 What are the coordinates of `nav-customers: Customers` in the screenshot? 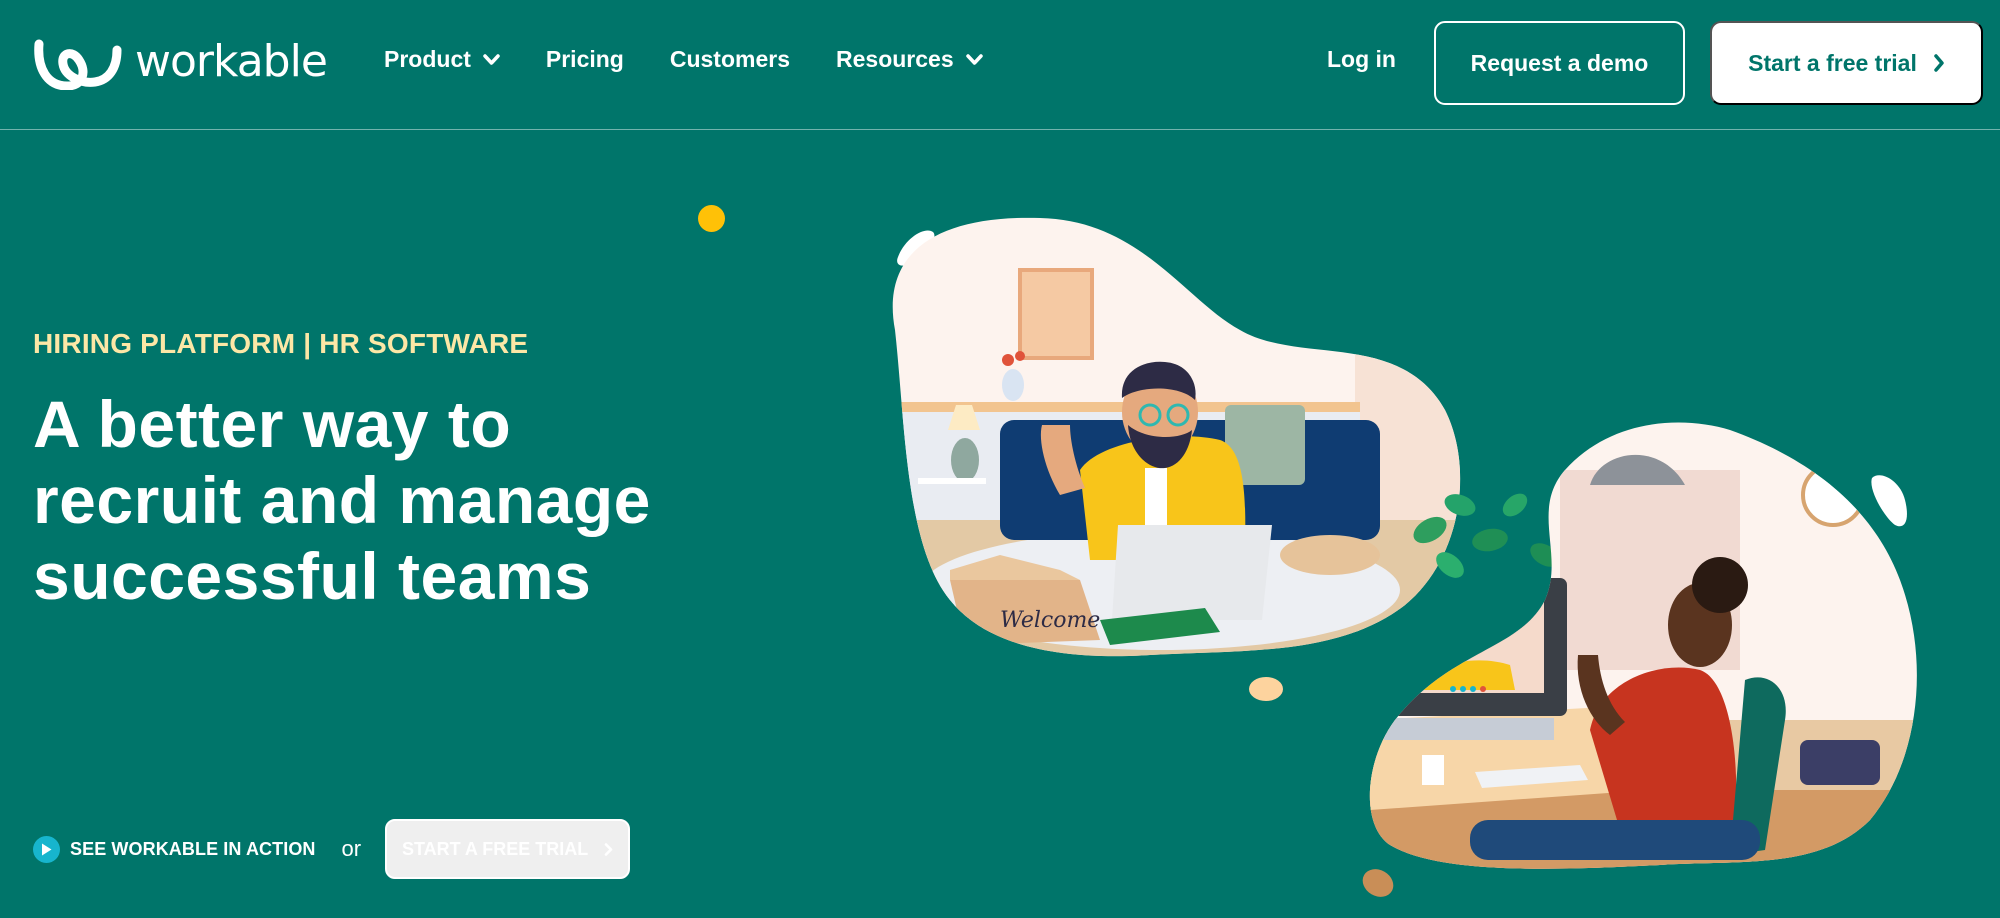 It's located at (730, 59).